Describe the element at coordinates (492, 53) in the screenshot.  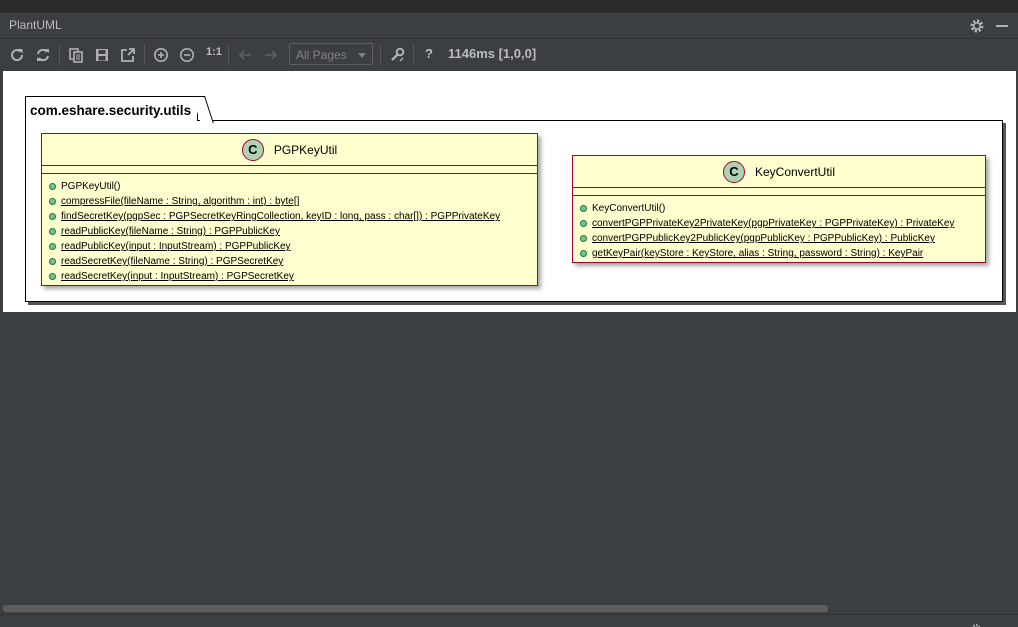
I see `render-timing: 1146ms [1,0,0]` at that location.